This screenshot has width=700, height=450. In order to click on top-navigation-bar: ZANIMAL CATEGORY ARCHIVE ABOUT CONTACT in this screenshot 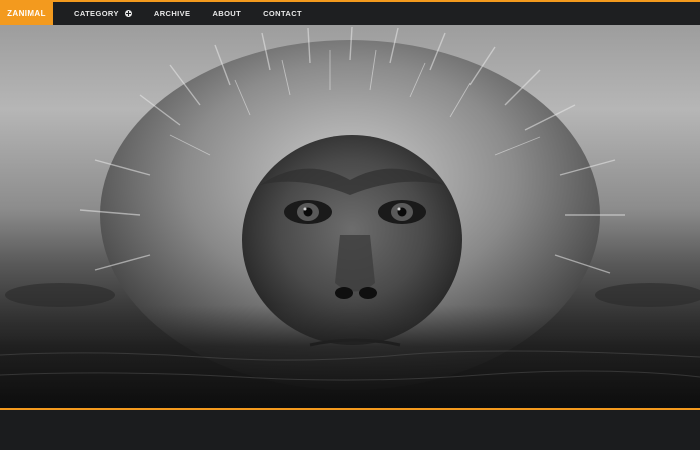, I will do `click(350, 12)`.